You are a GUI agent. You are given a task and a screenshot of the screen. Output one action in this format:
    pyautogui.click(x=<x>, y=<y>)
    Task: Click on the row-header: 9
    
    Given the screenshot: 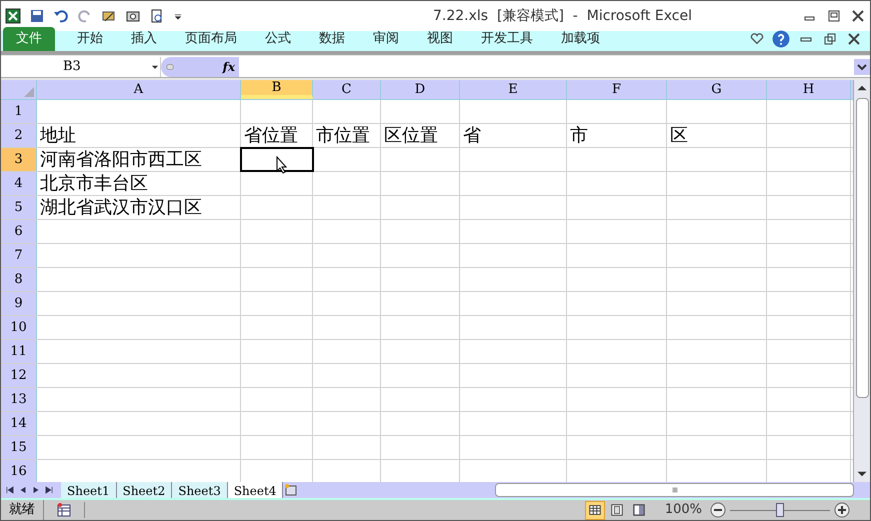 What is the action you would take?
    pyautogui.click(x=19, y=303)
    